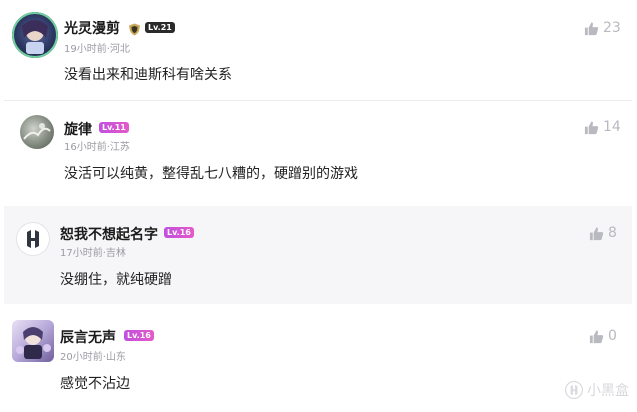 The height and width of the screenshot is (412, 637). What do you see at coordinates (211, 174) in the screenshot?
I see `comment-text: 没活可以纯黄，整得乱七八糟的，硬蹭别的游戏` at bounding box center [211, 174].